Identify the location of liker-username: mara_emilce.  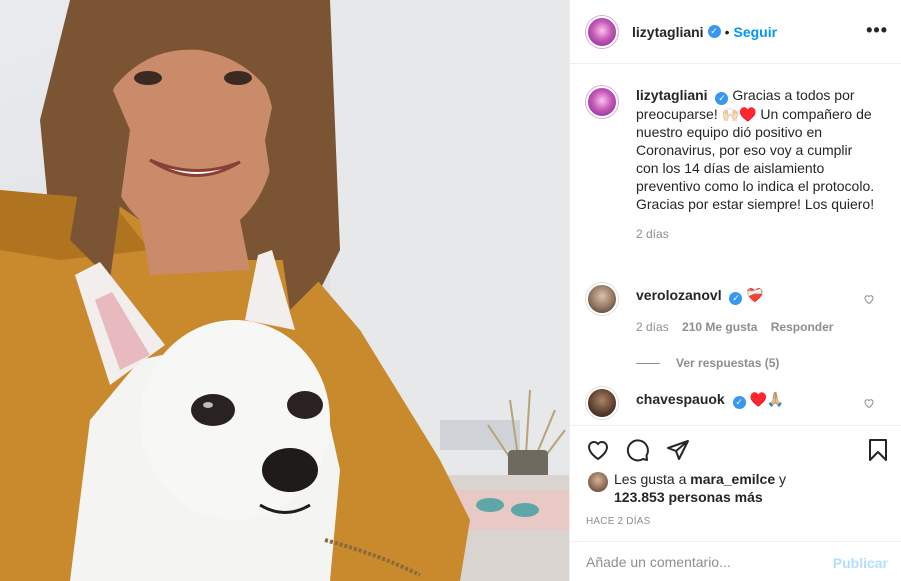
(732, 479).